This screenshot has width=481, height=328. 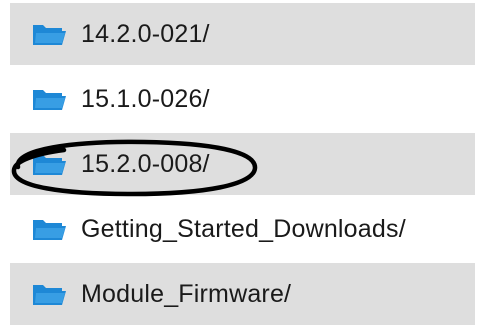 I want to click on folder-link: 15.2.0-008/, so click(x=145, y=164).